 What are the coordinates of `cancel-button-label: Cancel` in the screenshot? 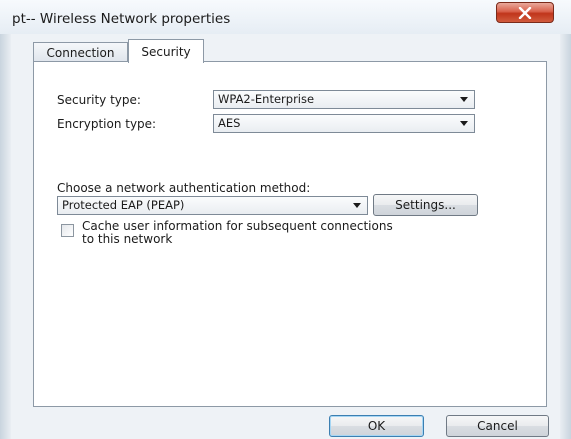 It's located at (497, 426).